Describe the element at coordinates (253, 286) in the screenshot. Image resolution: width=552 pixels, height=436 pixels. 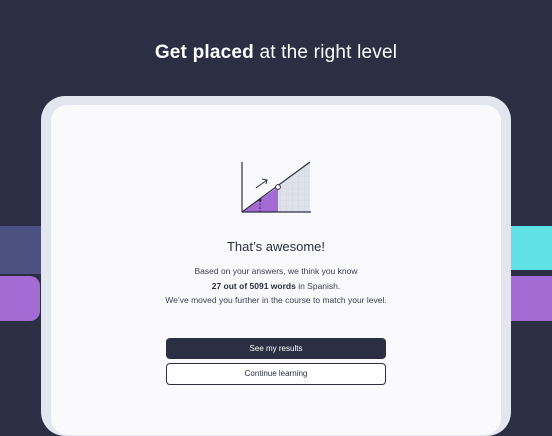
I see `known-words-count: 27 out of 5091 words` at that location.